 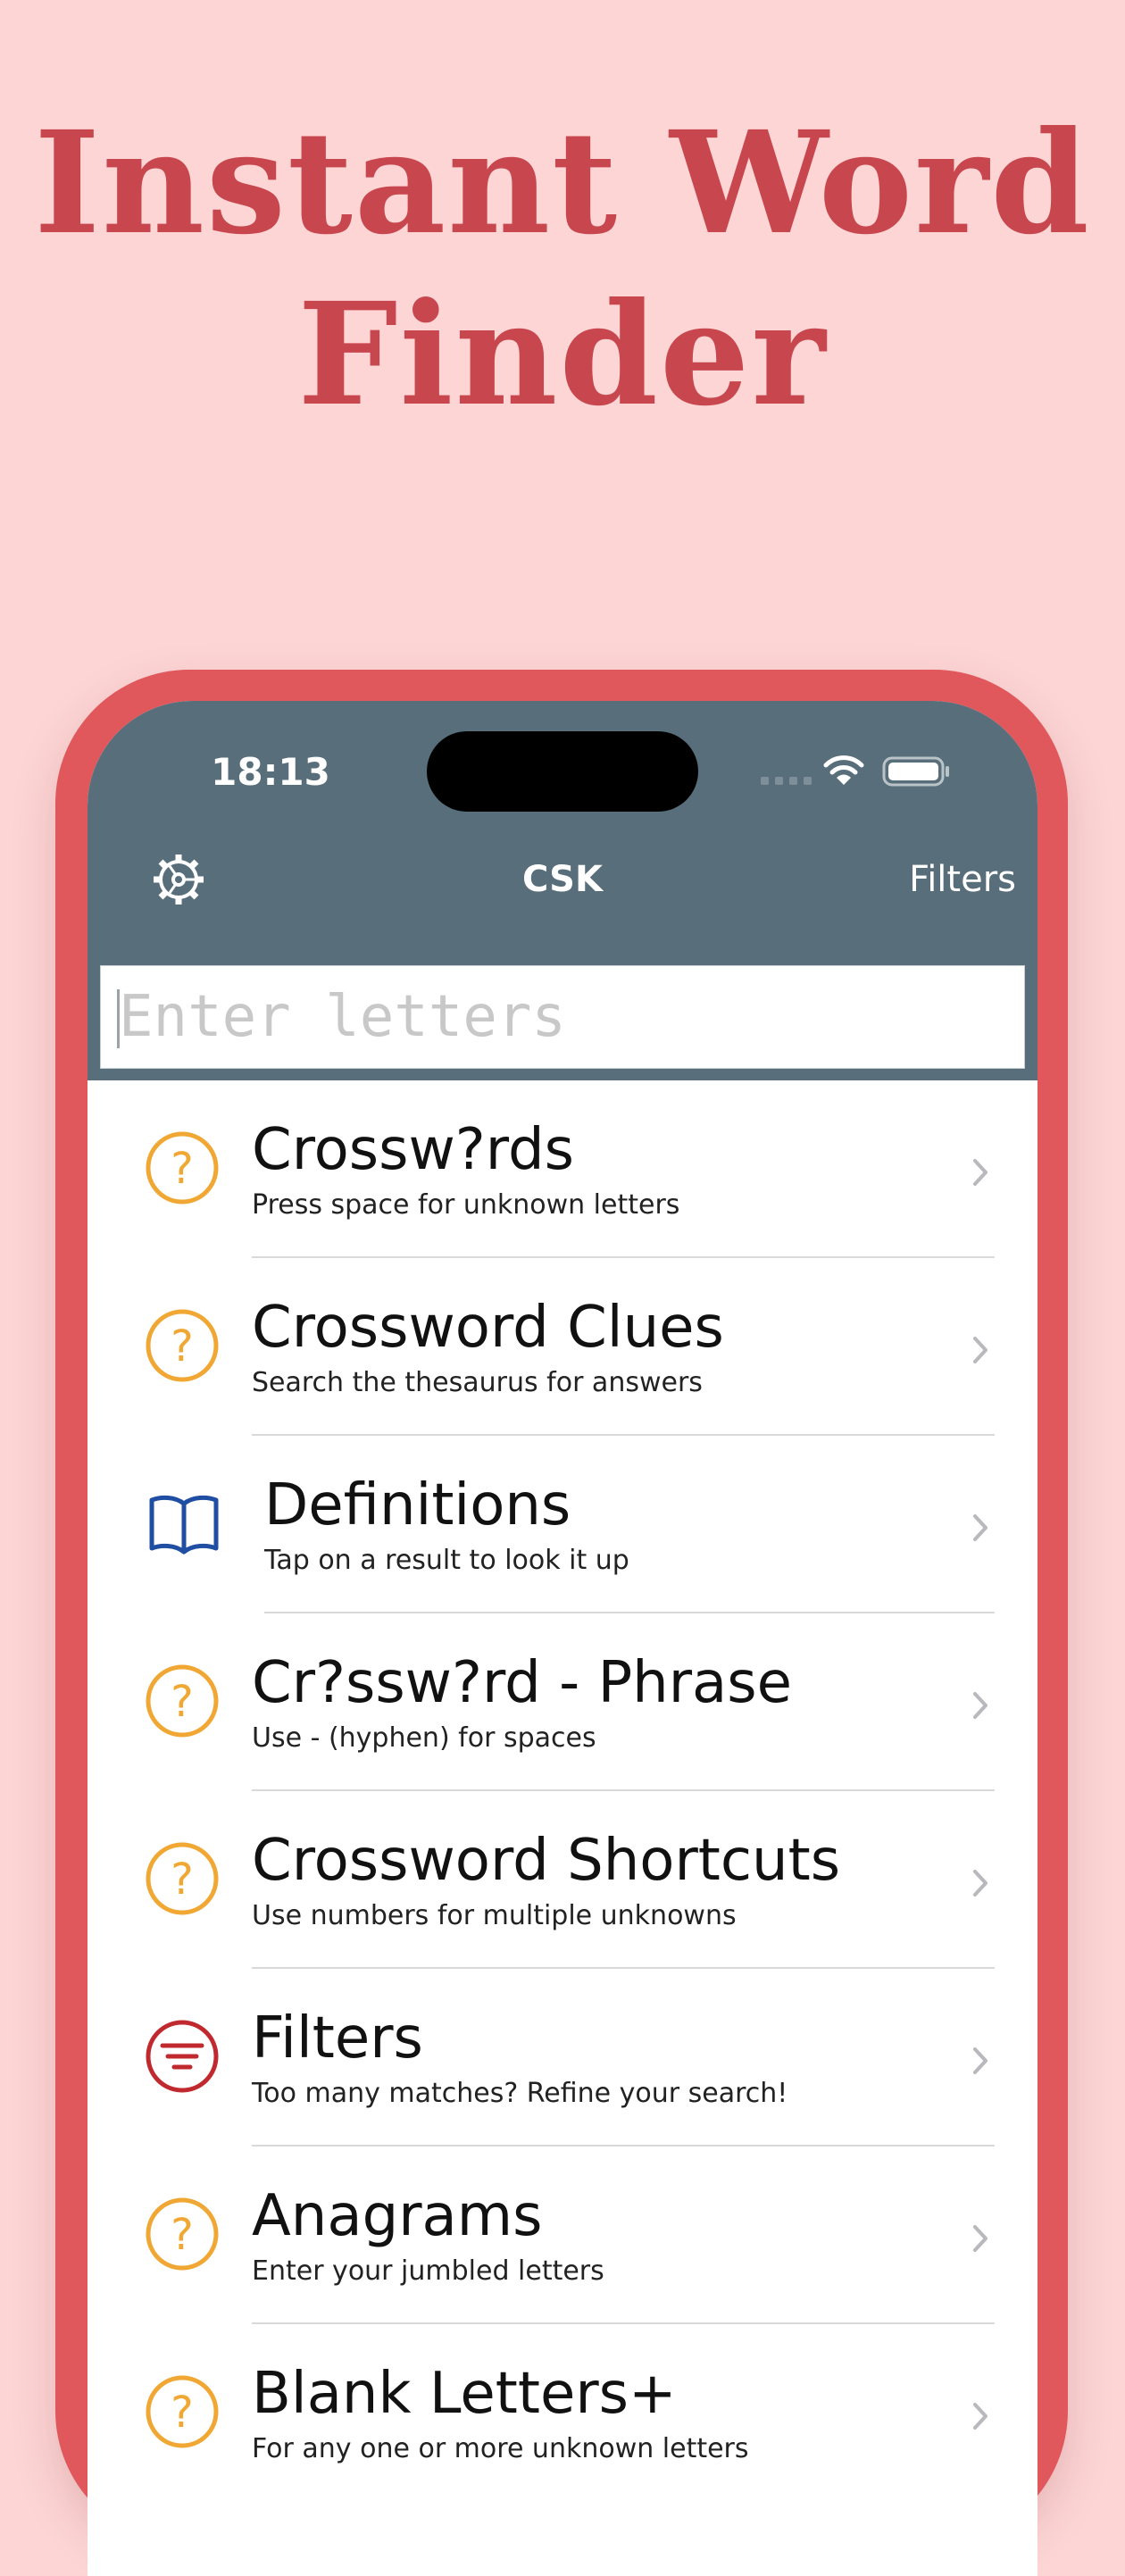 What do you see at coordinates (338, 2038) in the screenshot?
I see `menu-item-title: Filters` at bounding box center [338, 2038].